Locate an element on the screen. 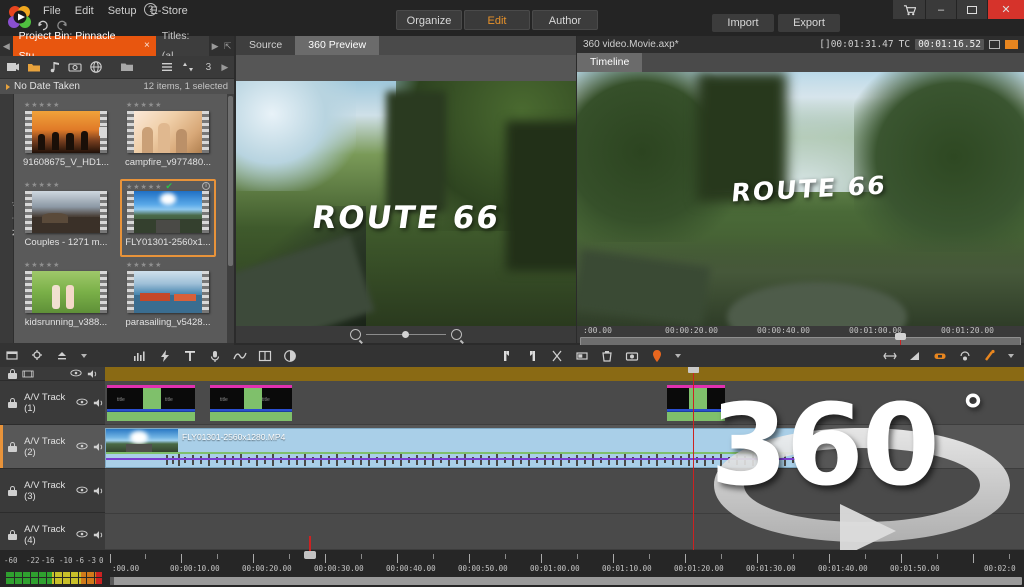 Image resolution: width=1024 pixels, height=587 pixels. undock-panel-icon: ⇱ is located at coordinates (227, 46).